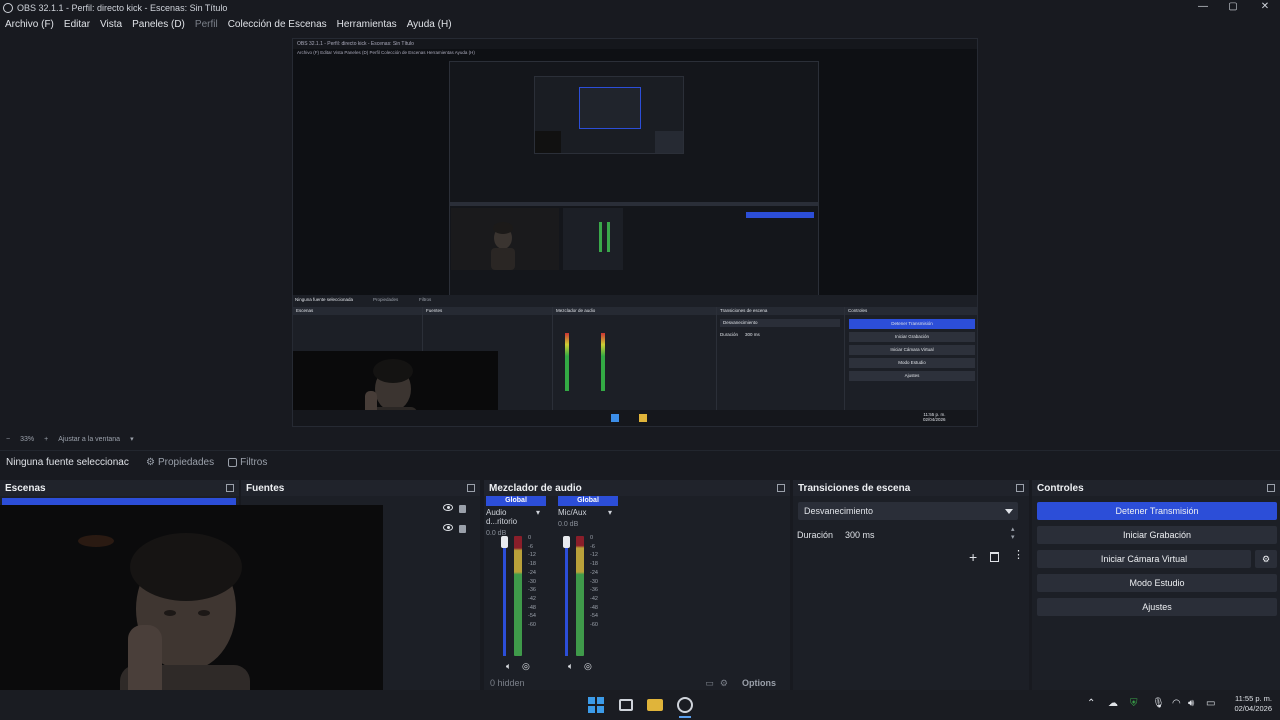 The image size is (1280, 720). I want to click on nested-windows-icon, so click(615, 418).